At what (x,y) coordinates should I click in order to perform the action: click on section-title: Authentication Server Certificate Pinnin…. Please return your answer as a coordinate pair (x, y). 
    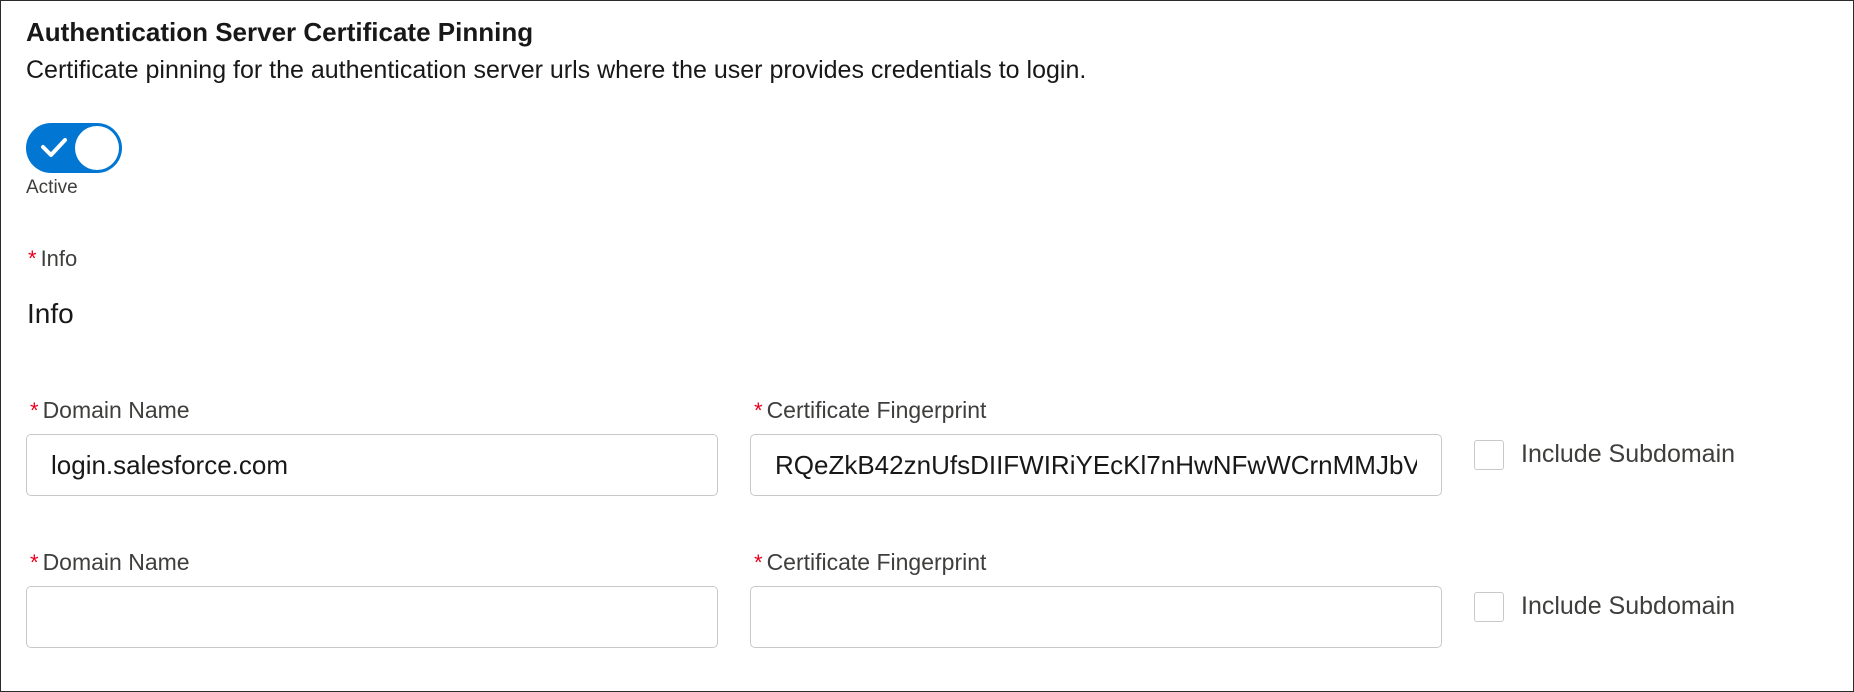
    Looking at the image, I should click on (280, 32).